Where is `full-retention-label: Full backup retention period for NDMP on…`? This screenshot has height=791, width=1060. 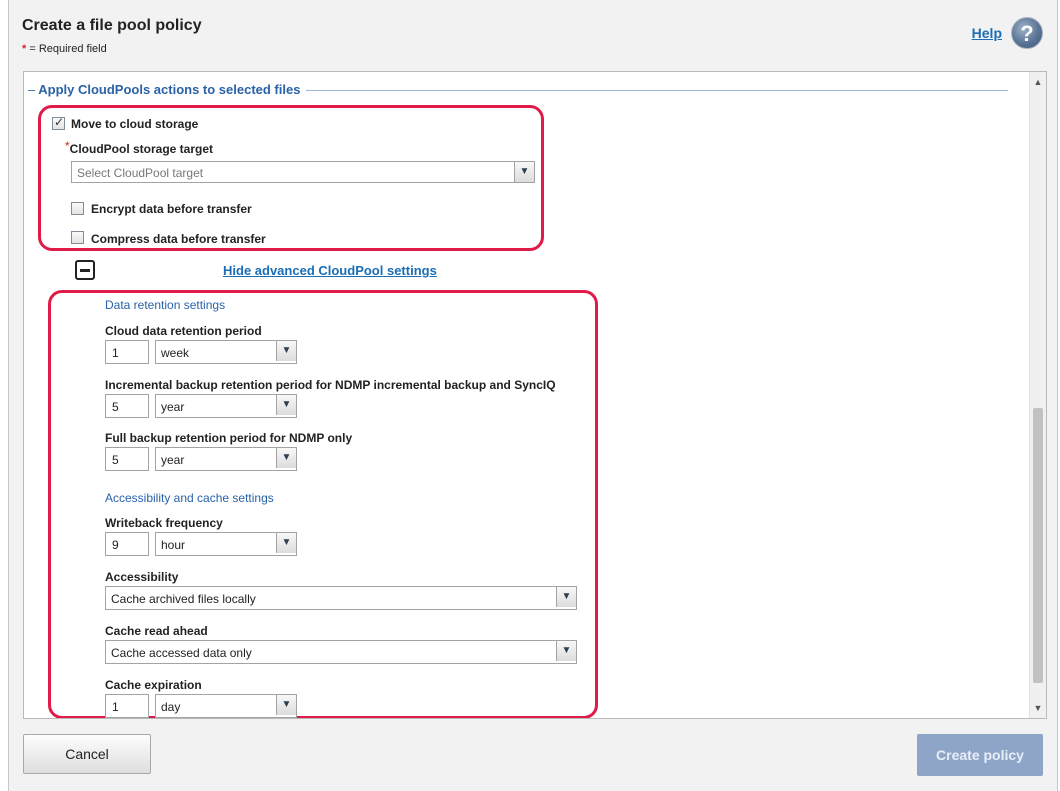
full-retention-label: Full backup retention period for NDMP on… is located at coordinates (229, 438).